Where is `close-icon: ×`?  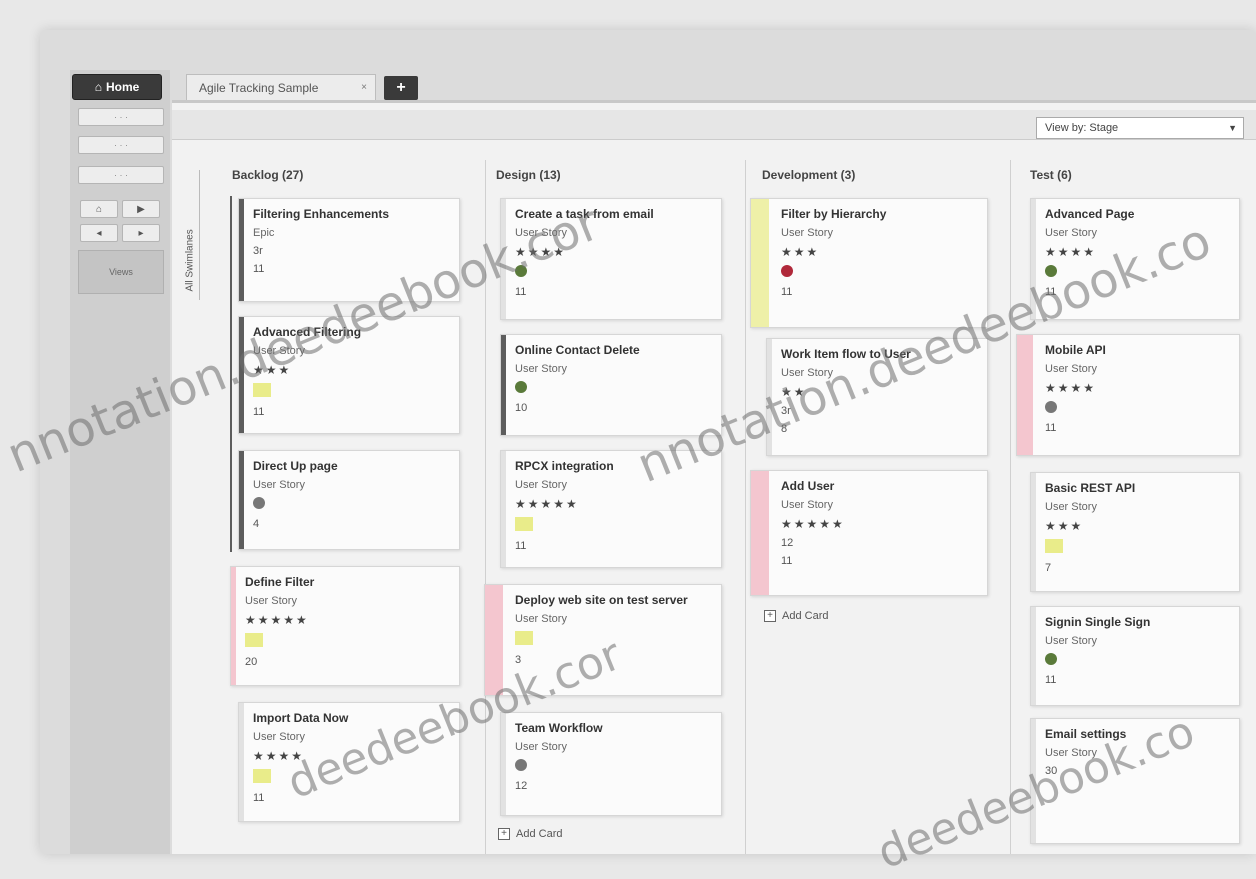 close-icon: × is located at coordinates (364, 87).